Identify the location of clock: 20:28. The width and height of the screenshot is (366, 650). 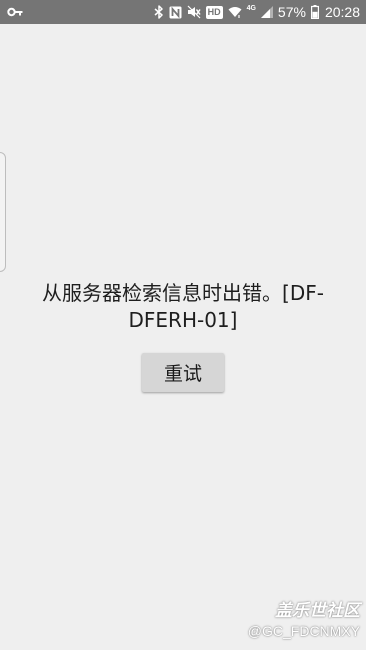
(342, 12).